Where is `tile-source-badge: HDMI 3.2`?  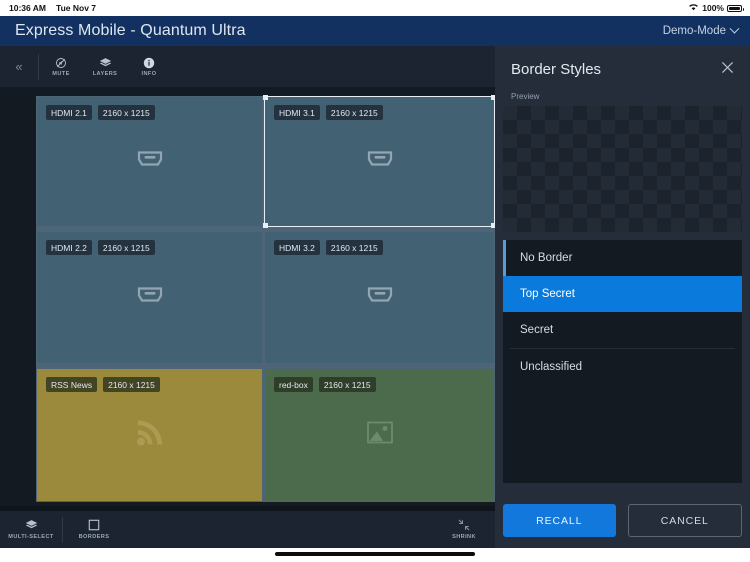 tile-source-badge: HDMI 3.2 is located at coordinates (297, 247).